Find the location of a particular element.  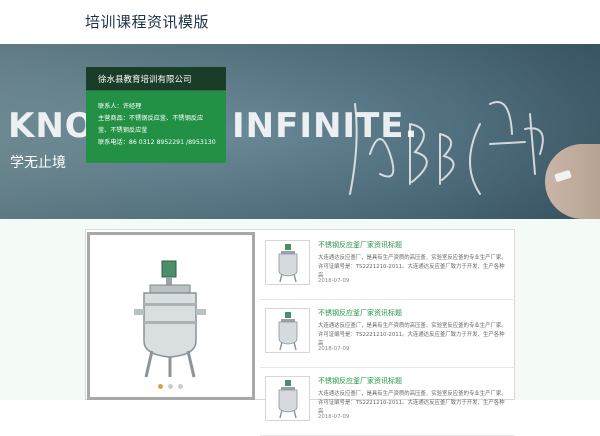

header: 培训课程资讯模版 is located at coordinates (300, 22).